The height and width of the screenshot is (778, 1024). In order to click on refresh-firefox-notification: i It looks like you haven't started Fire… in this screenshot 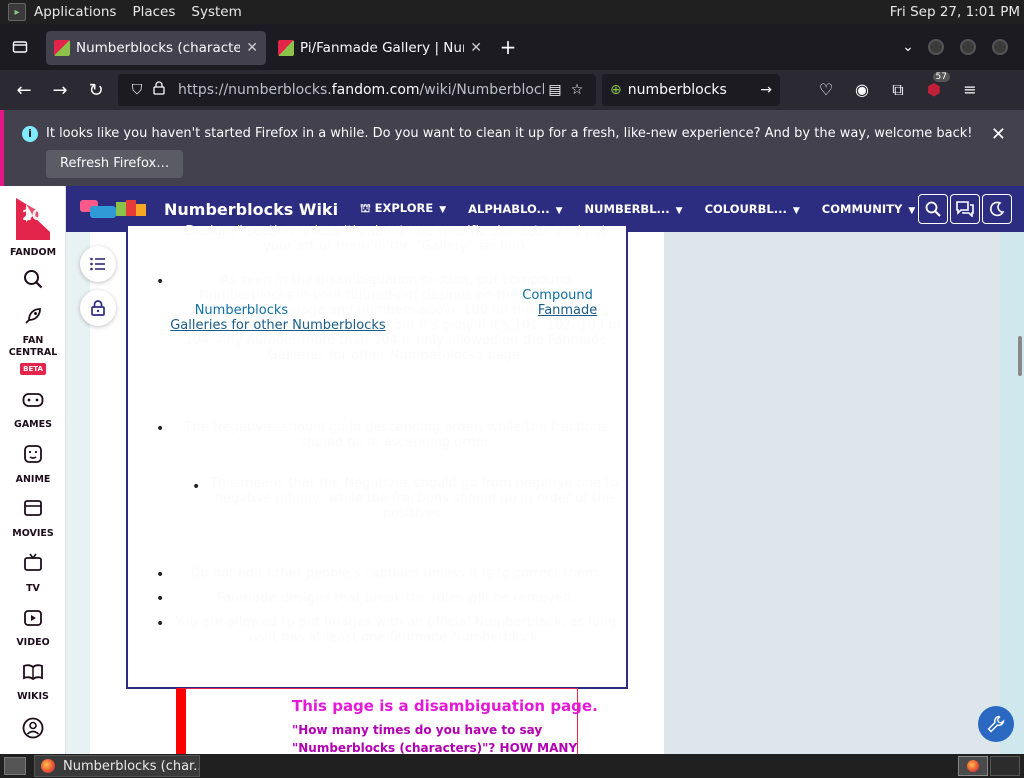, I will do `click(512, 148)`.